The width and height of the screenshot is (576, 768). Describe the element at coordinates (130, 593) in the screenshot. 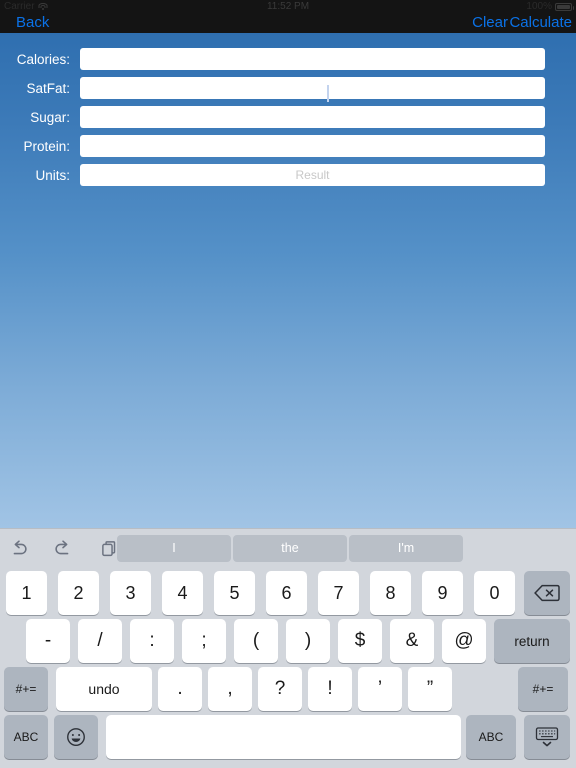

I see `key-3: 3` at that location.